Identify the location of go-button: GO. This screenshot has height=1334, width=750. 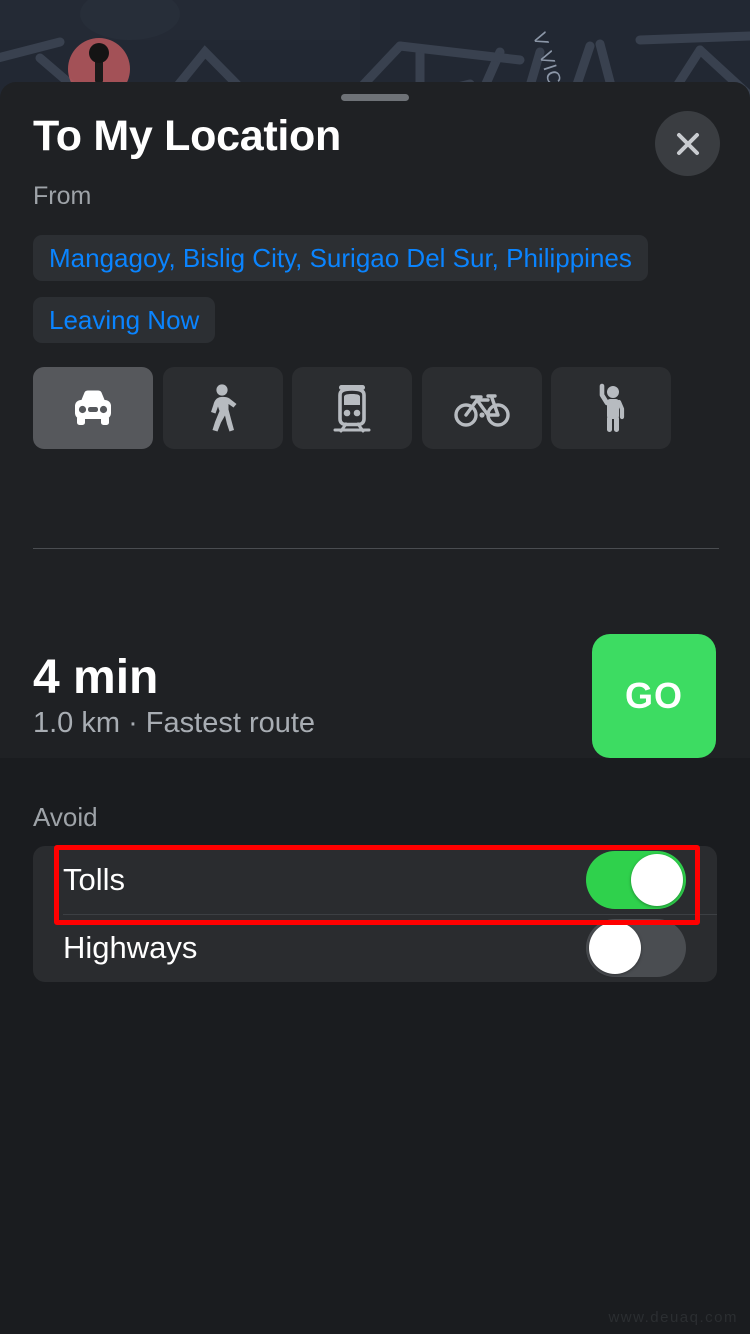
(654, 696).